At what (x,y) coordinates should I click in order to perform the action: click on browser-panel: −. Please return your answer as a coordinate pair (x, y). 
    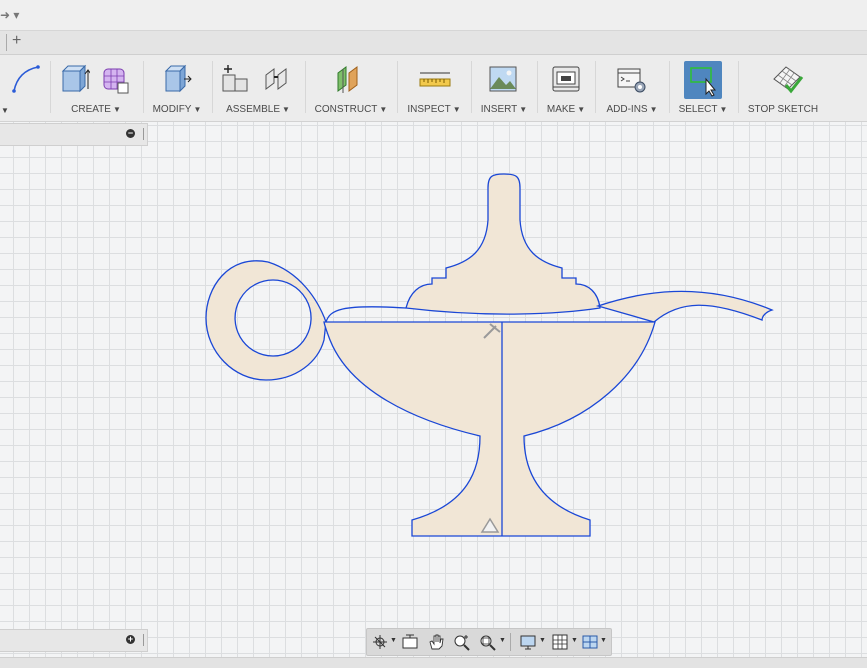
    Looking at the image, I should click on (74, 134).